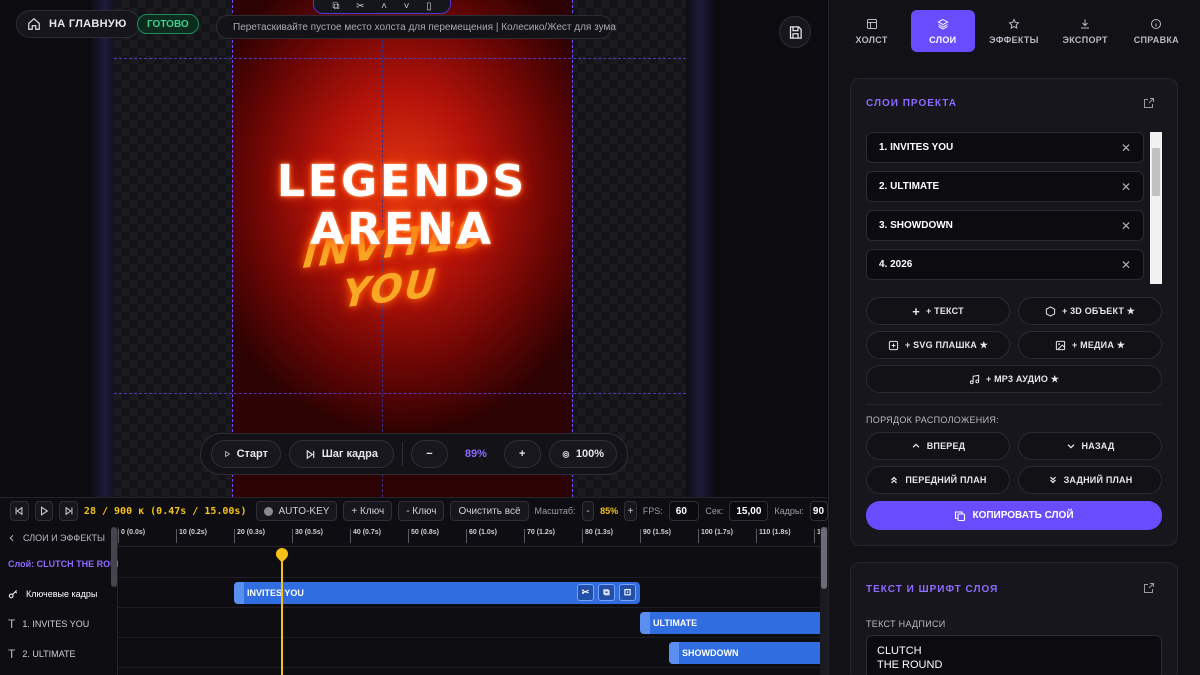  Describe the element at coordinates (62, 594) in the screenshot. I see `keyframes-label: Ключевые кадры` at that location.